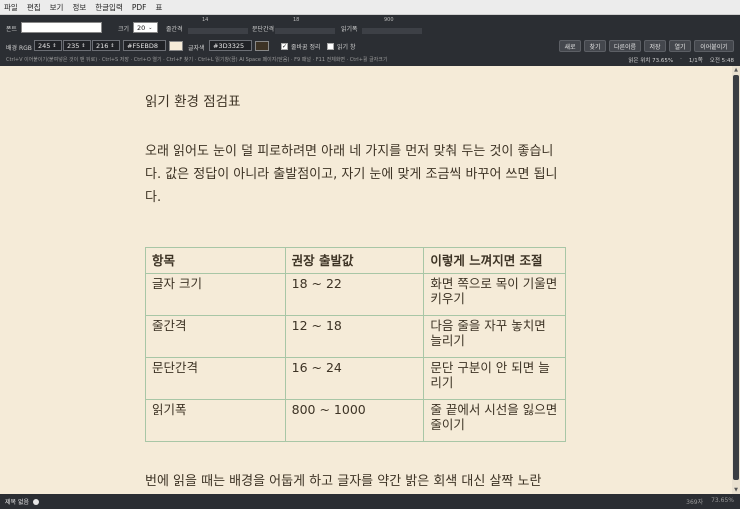 The height and width of the screenshot is (509, 740). I want to click on chevron-down-icon: ⌄, so click(150, 27).